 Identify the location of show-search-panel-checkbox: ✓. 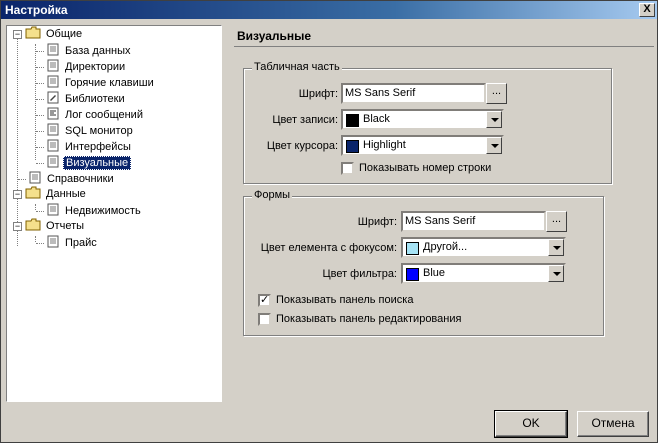
(264, 300).